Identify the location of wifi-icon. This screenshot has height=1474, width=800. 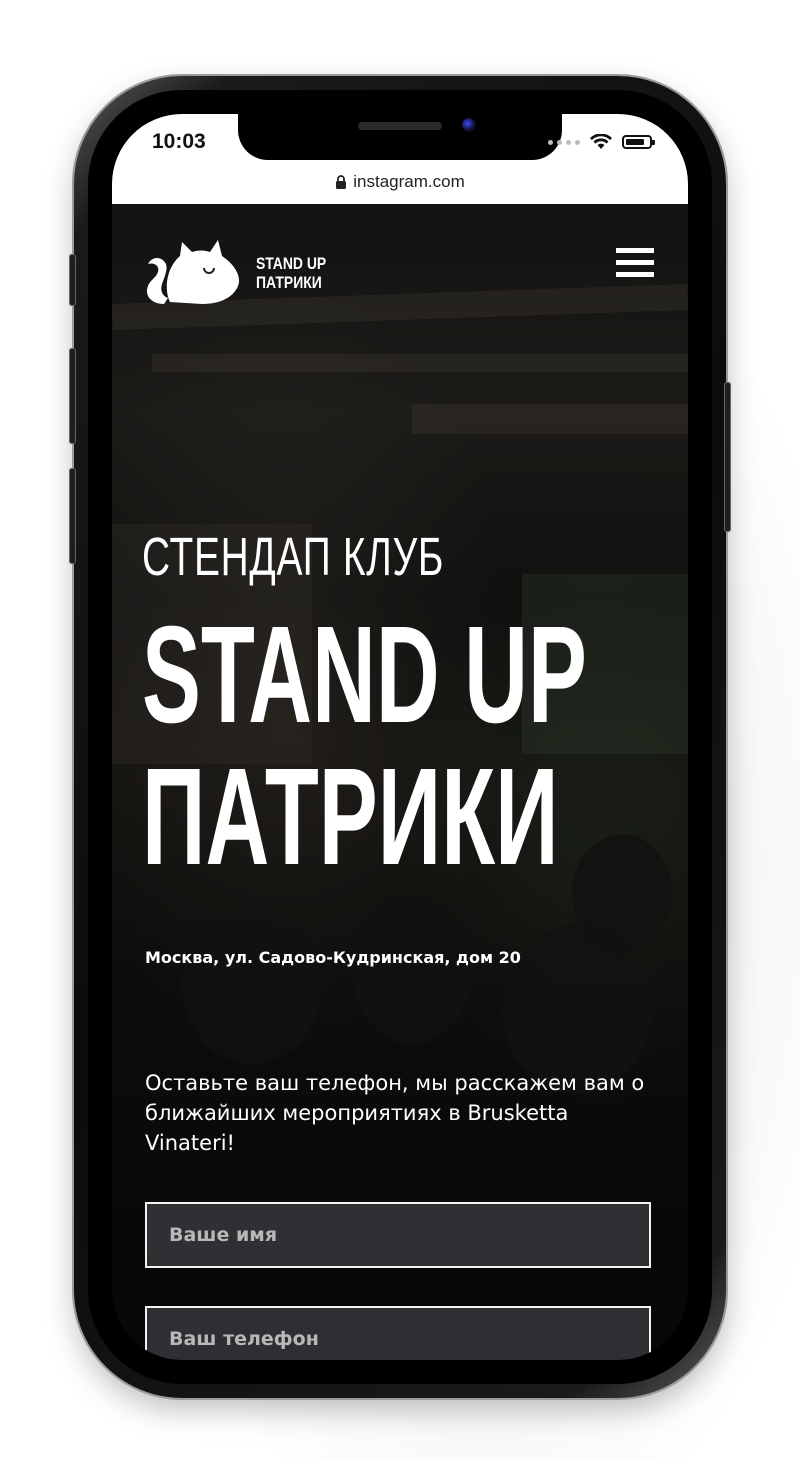
(601, 141).